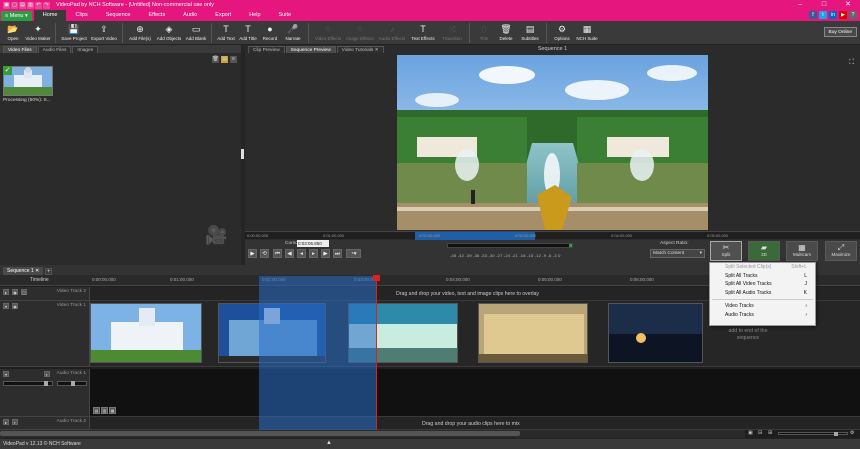  What do you see at coordinates (762, 284) in the screenshot?
I see `menu-item-split-video-tracks: Split All Video Tracks J` at bounding box center [762, 284].